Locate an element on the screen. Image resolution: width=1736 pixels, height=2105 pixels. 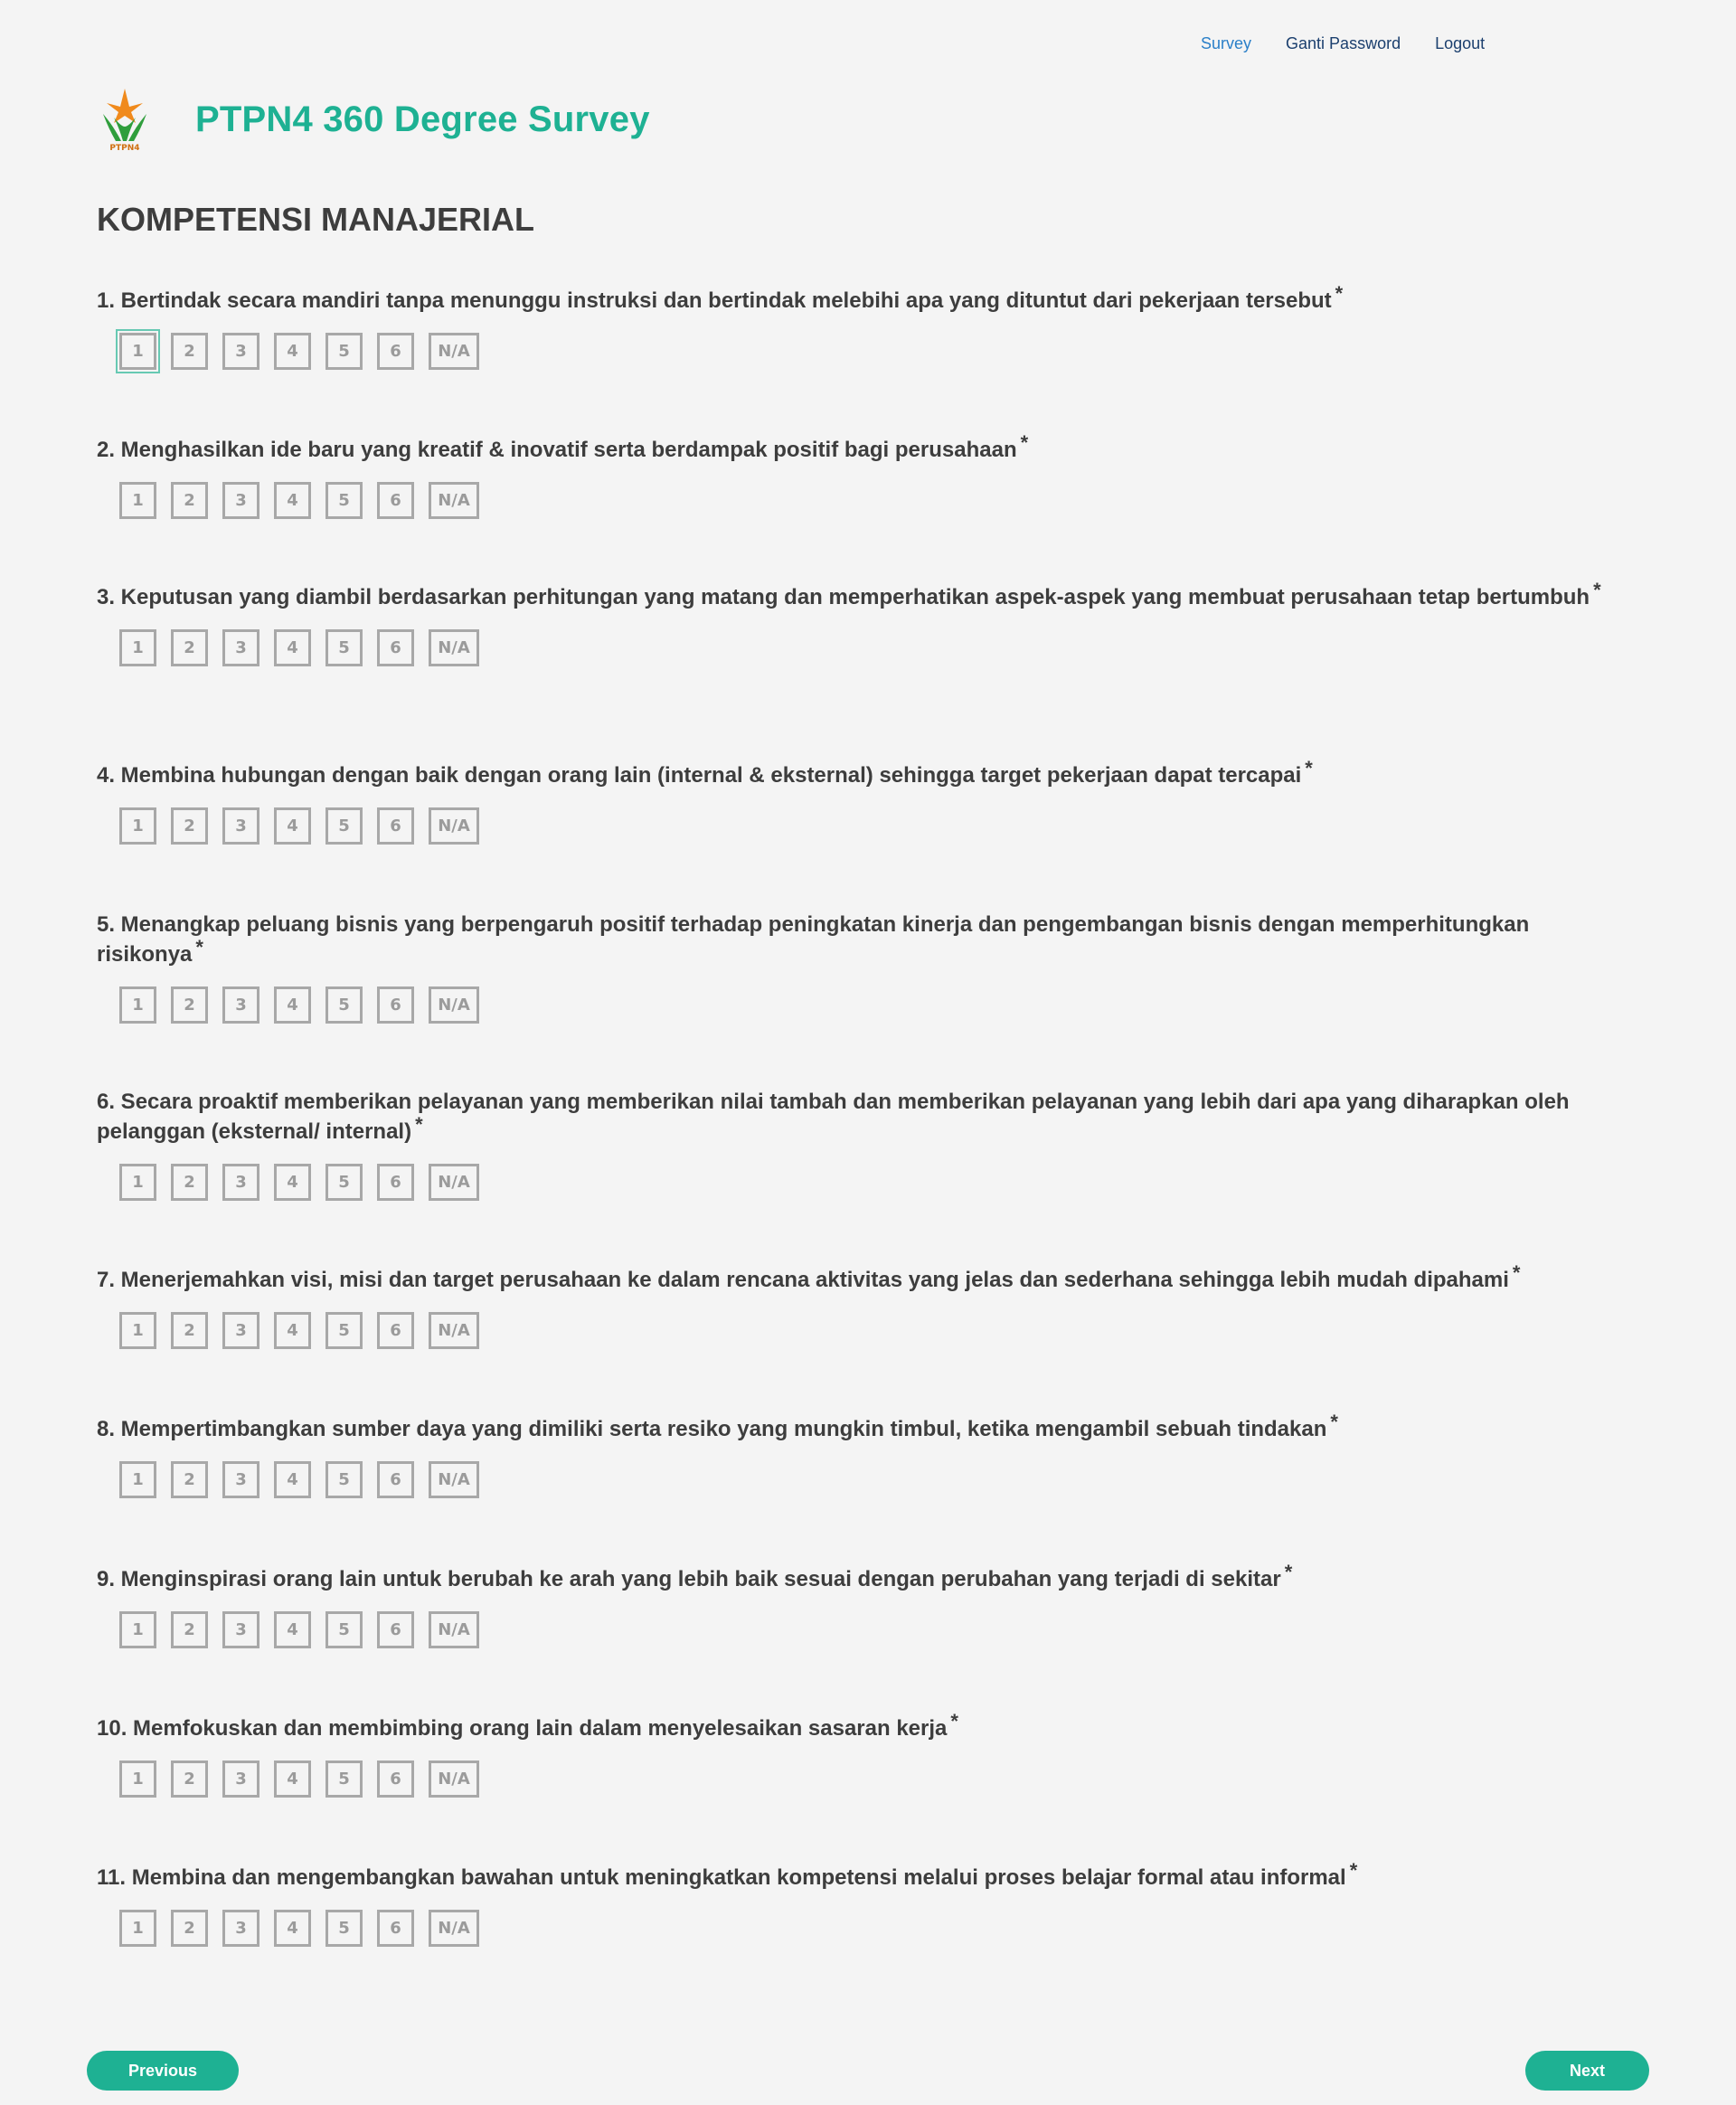
nav-survey-link: Survey is located at coordinates (1226, 43).